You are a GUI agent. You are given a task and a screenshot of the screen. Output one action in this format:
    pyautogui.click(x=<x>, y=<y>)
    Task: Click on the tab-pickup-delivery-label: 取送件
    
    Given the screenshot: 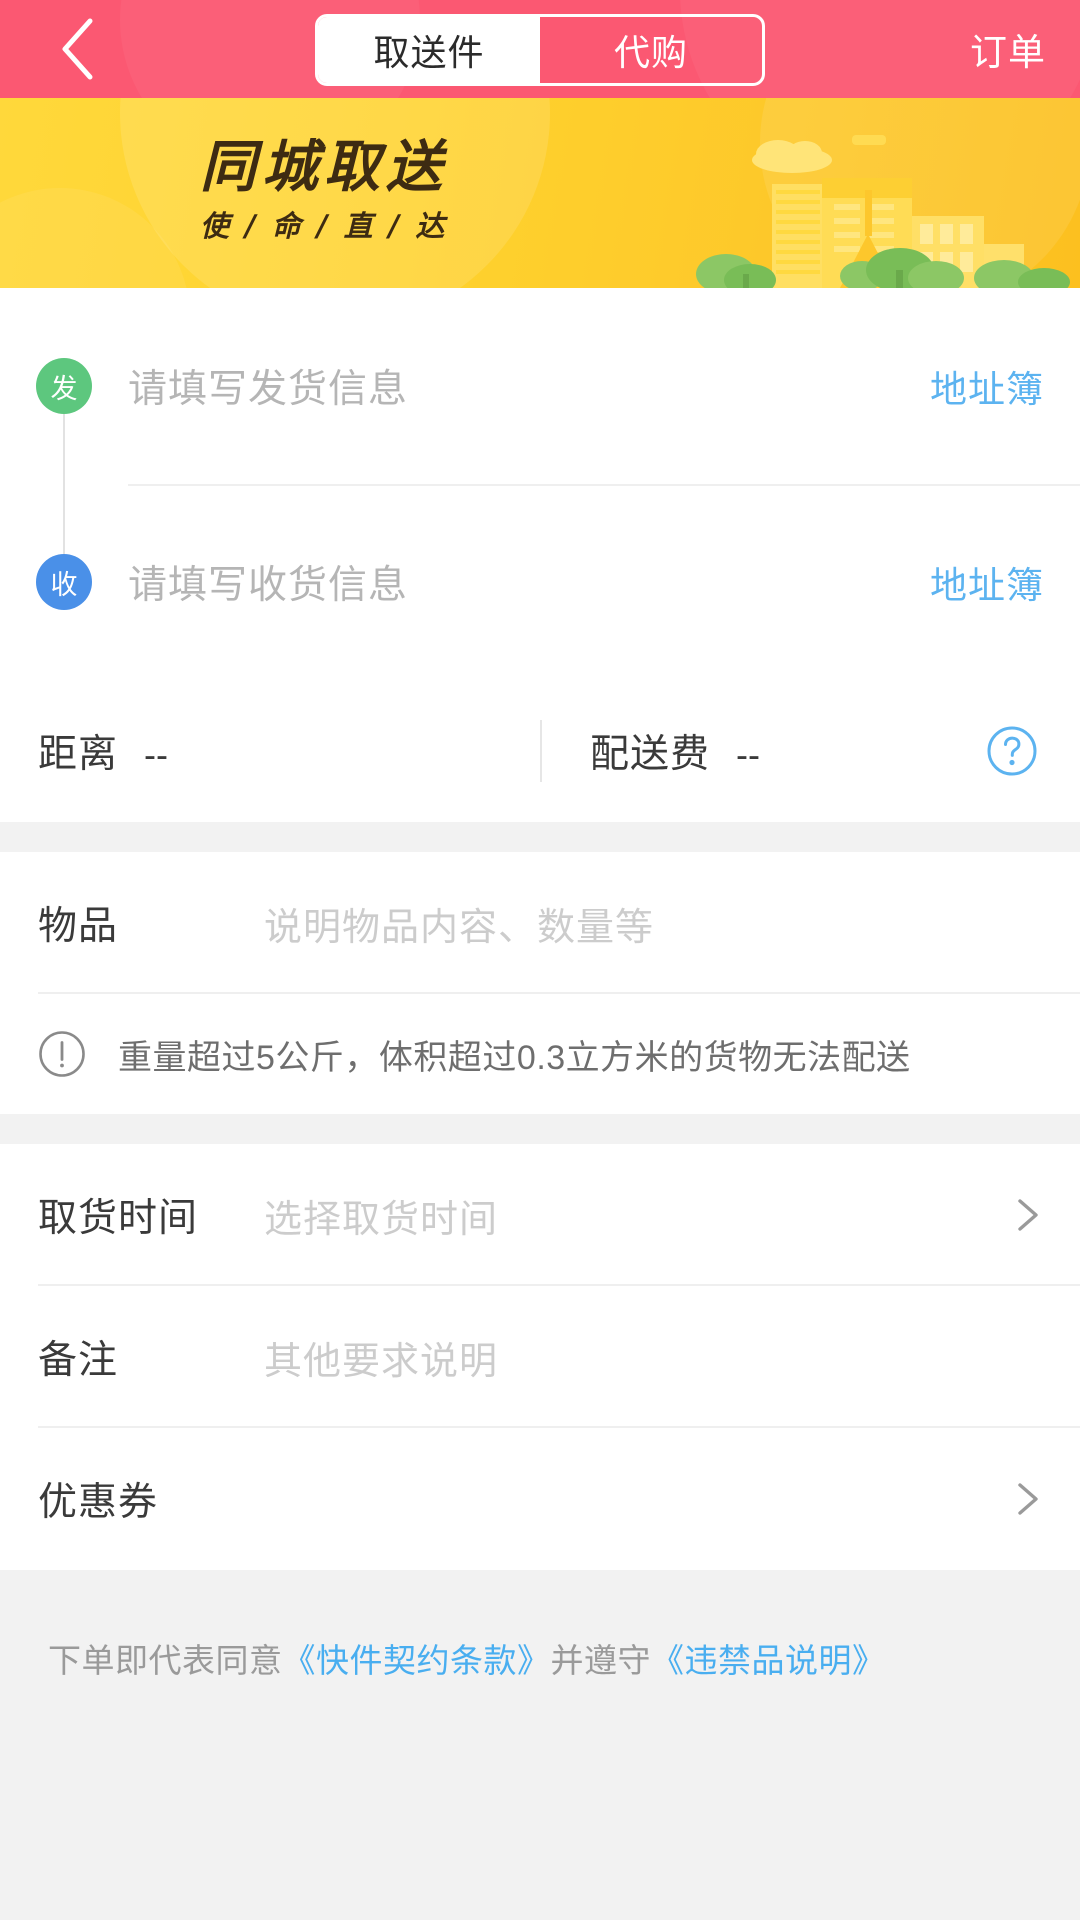 What is the action you would take?
    pyautogui.click(x=429, y=52)
    